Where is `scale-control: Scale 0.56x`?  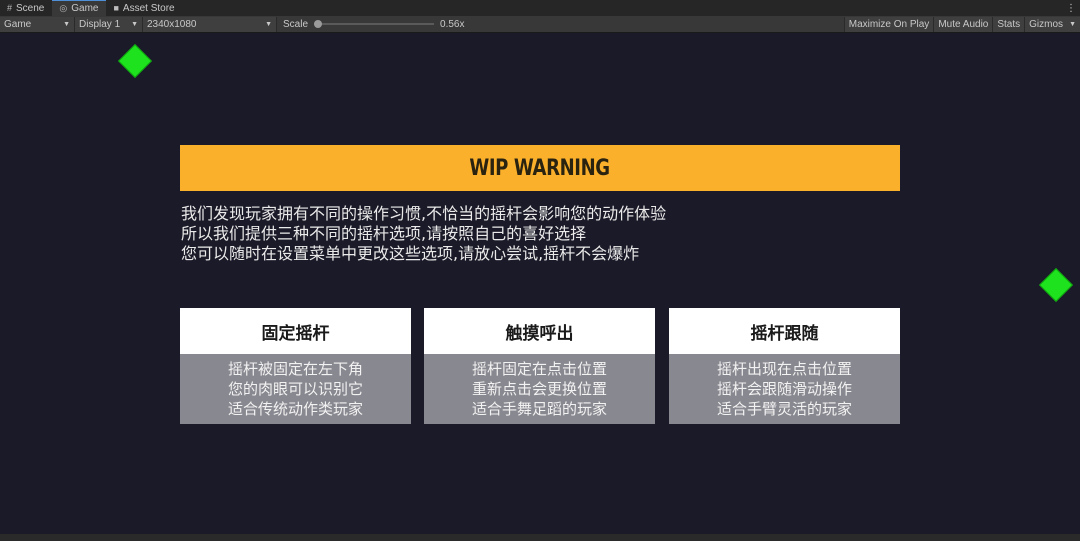 scale-control: Scale 0.56x is located at coordinates (370, 24).